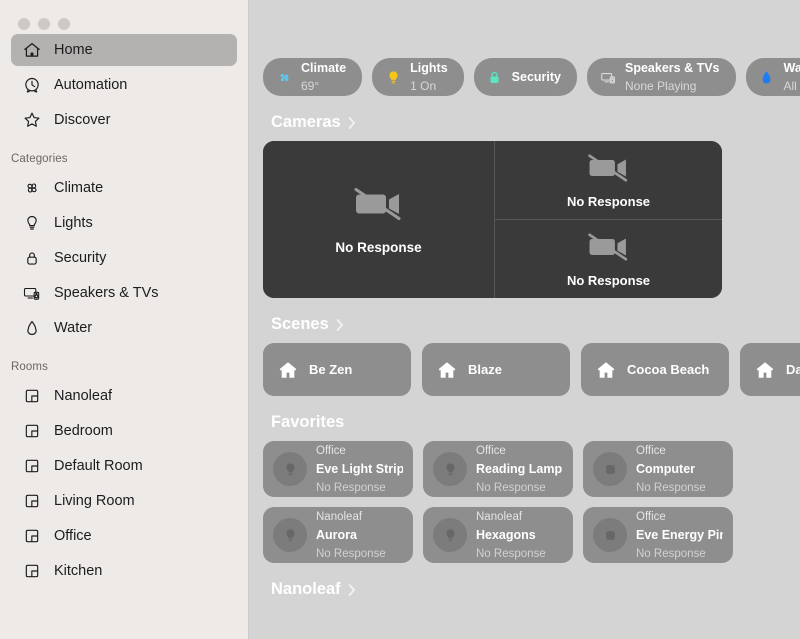  What do you see at coordinates (496, 369) in the screenshot?
I see `scene-tile: Blaze` at bounding box center [496, 369].